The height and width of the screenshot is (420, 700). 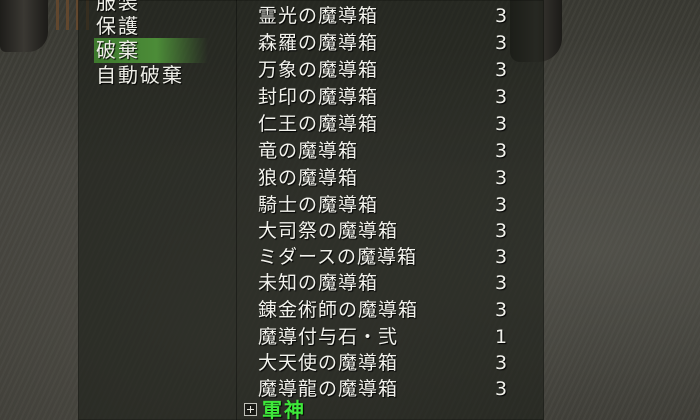 I want to click on list-item: 竜の魔導箱 3, so click(x=393, y=151).